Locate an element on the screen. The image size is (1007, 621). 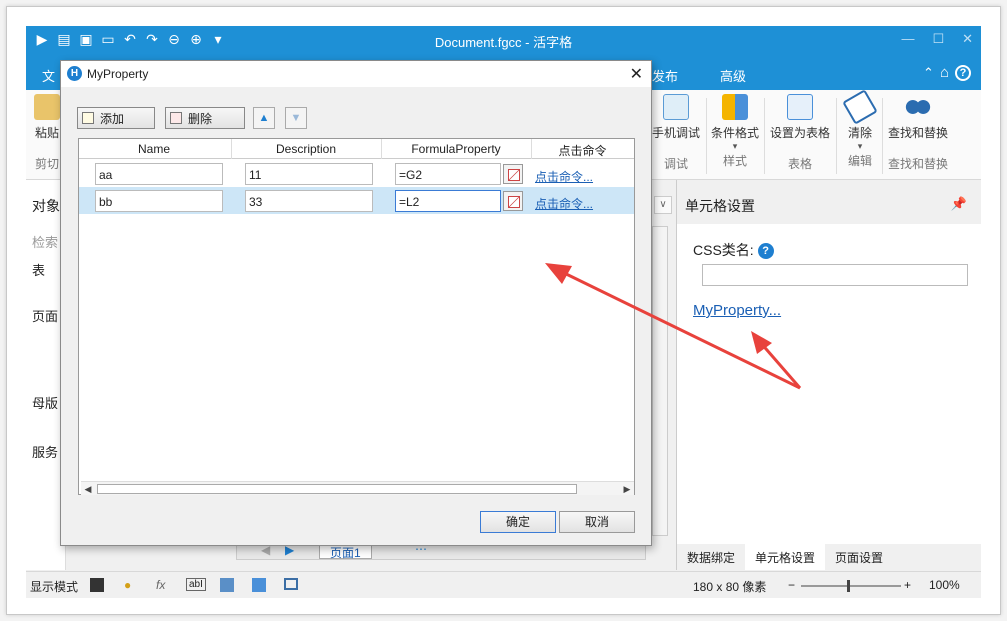
conditional-format-label: 条件格式 is located at coordinates (734, 133).